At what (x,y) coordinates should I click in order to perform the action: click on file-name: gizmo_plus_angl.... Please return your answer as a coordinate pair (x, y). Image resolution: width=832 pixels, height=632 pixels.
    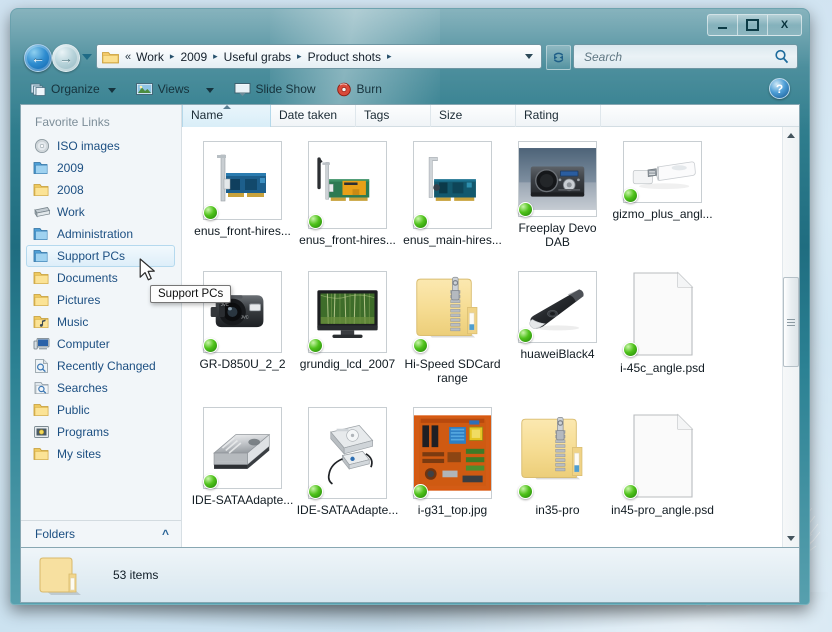
    Looking at the image, I should click on (662, 214).